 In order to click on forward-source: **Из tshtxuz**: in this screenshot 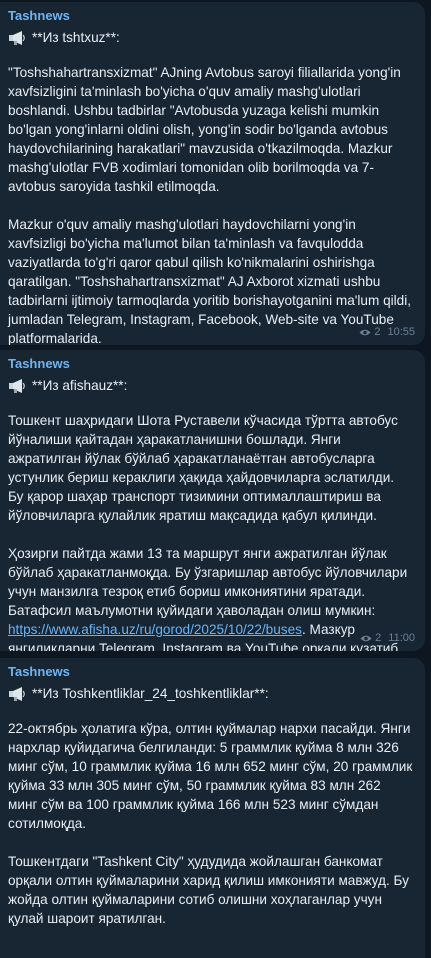, I will do `click(76, 37)`.